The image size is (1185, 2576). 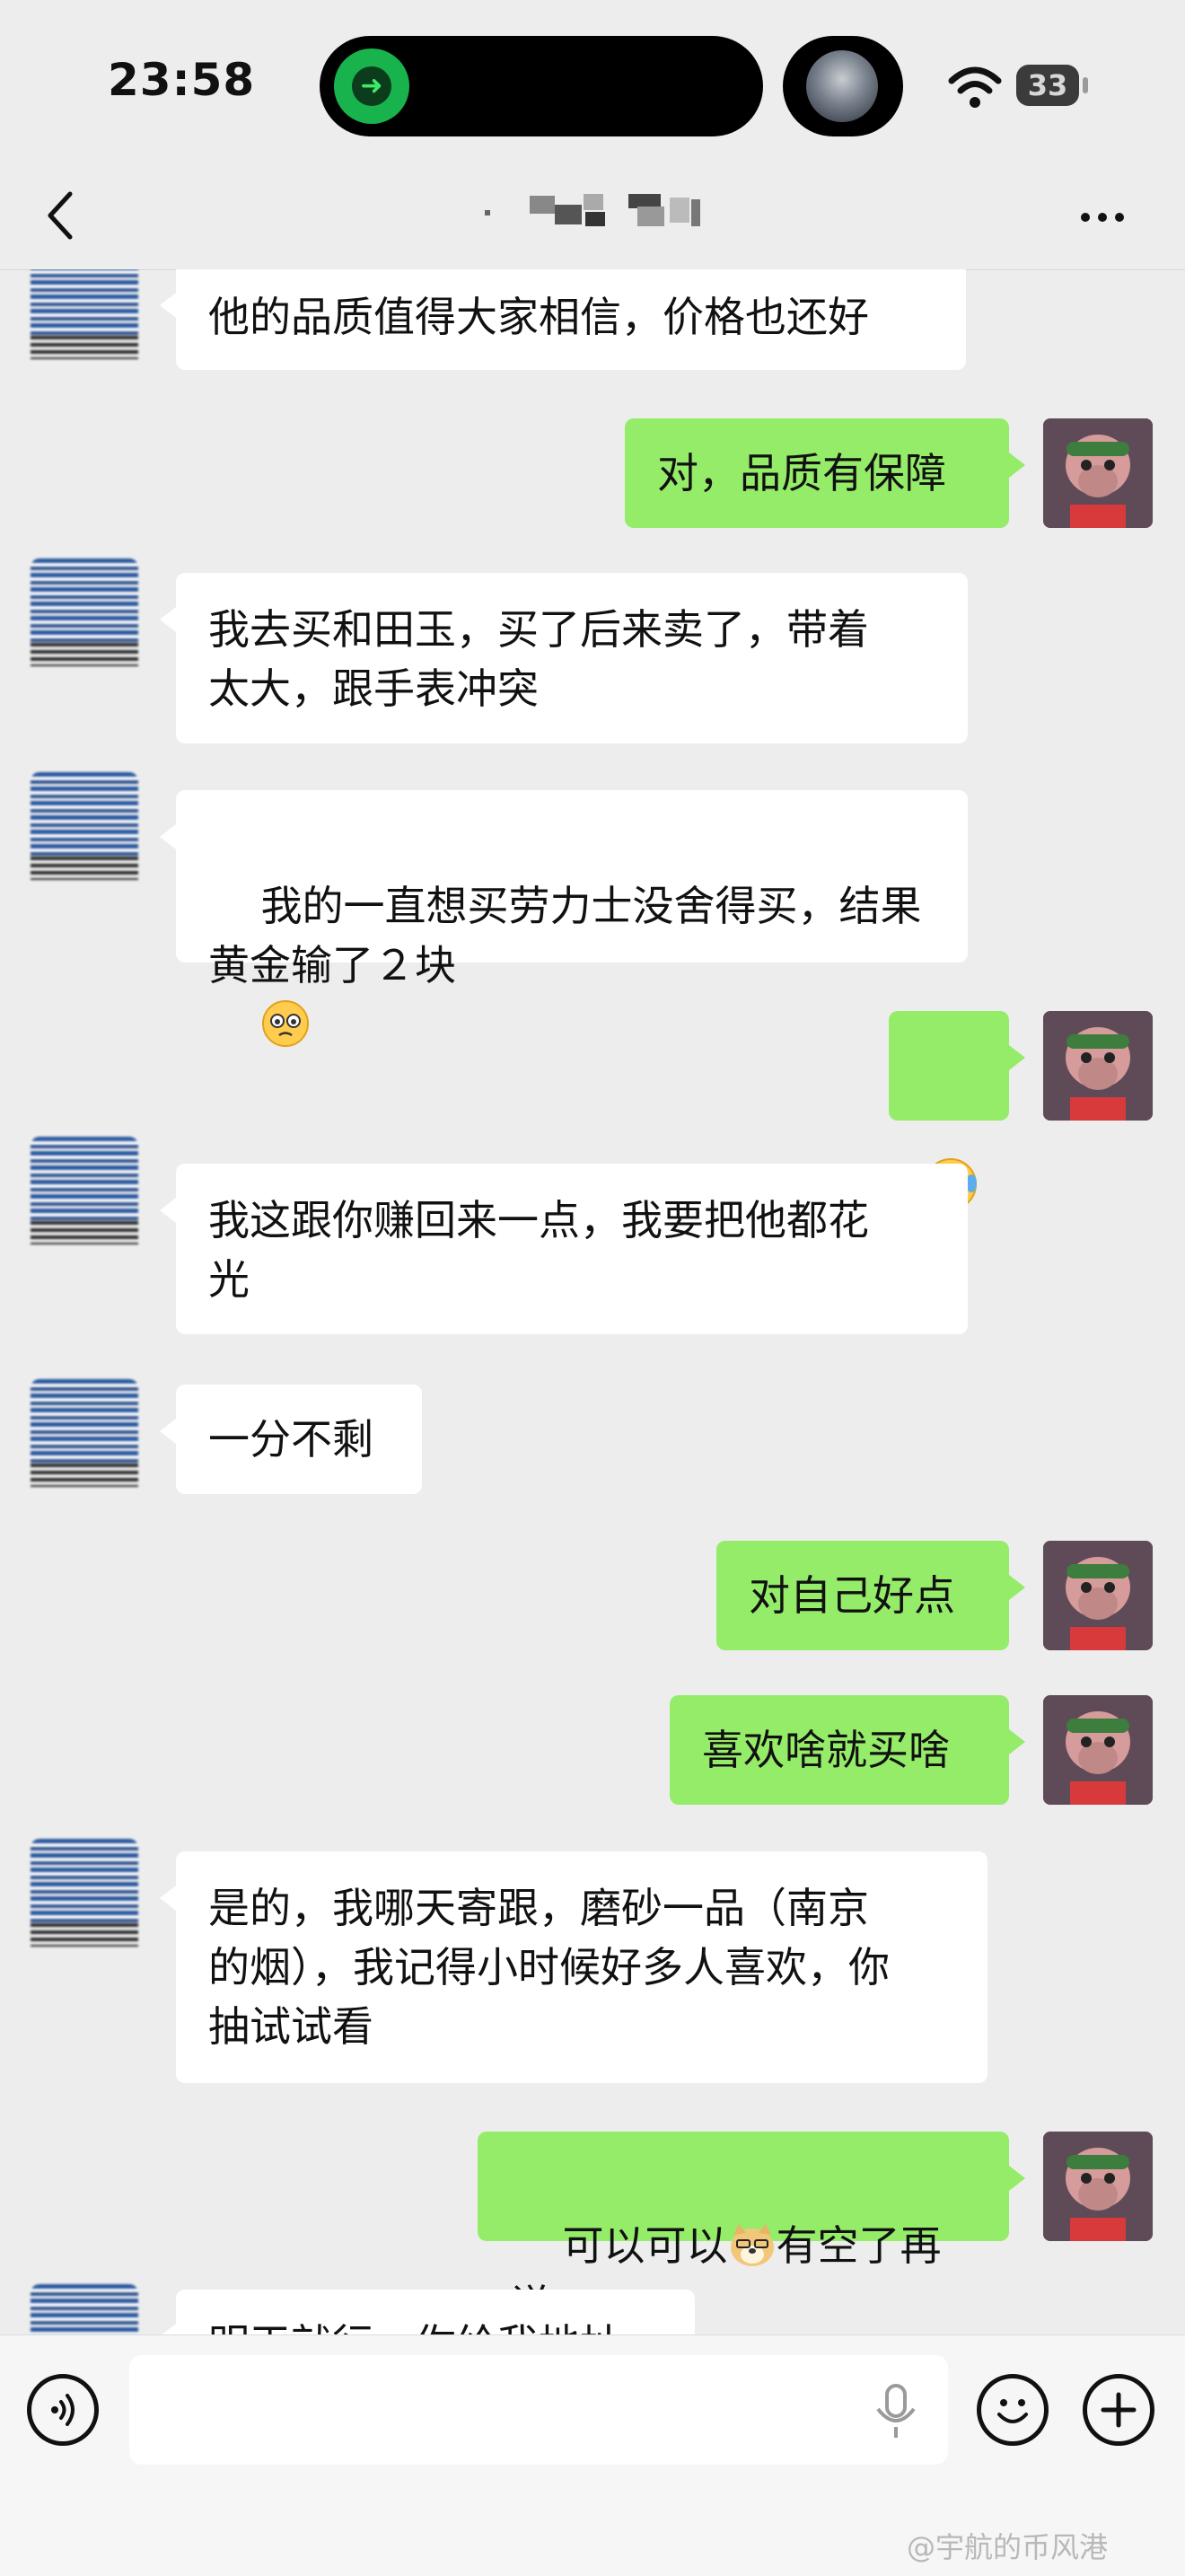 I want to click on message-bubble-incoming: 他的品质值得大家相信，价格也还好, so click(x=563, y=319).